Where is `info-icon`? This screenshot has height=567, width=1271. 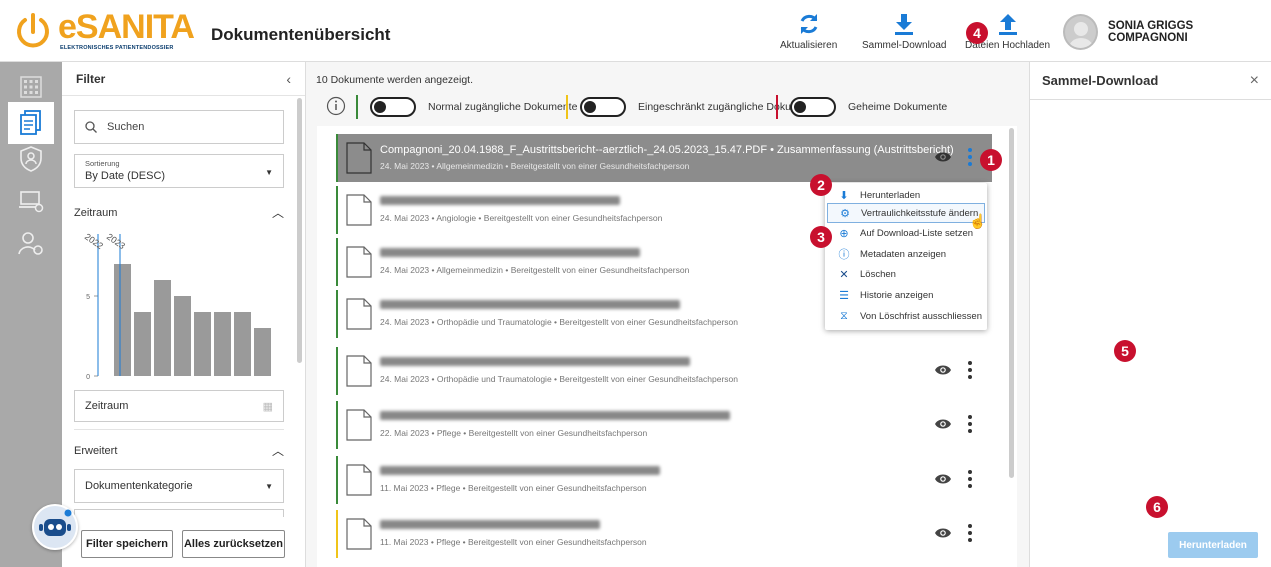
info-icon is located at coordinates (336, 106).